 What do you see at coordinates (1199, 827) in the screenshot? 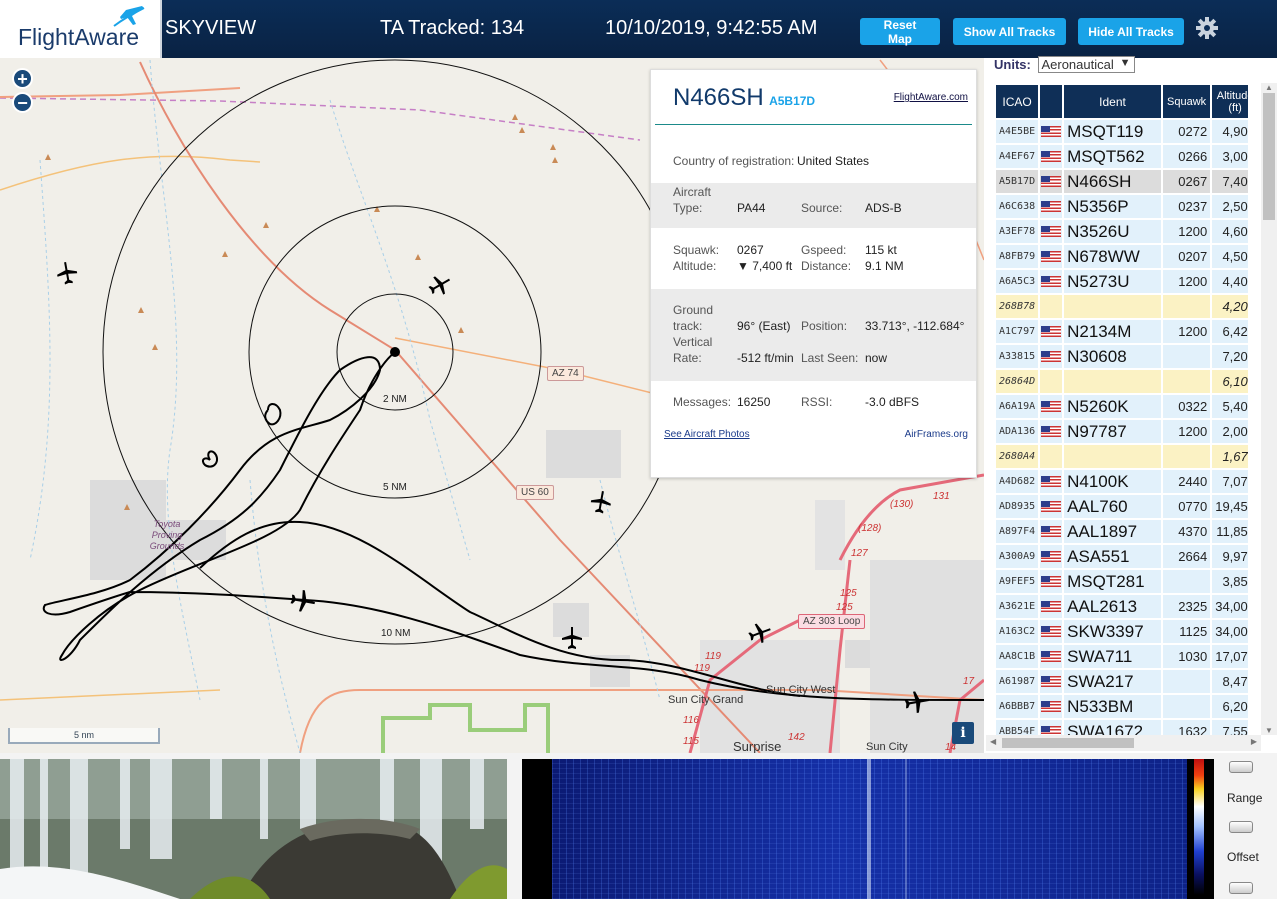
I see `spectrogram-color-scale` at bounding box center [1199, 827].